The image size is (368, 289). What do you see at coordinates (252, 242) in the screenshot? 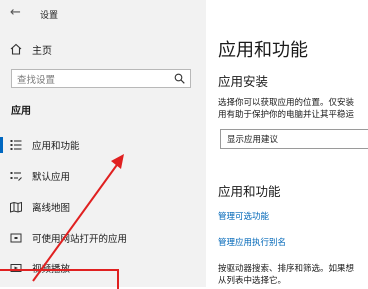
I see `app-execution-aliases-link: 管理应用执行别名` at bounding box center [252, 242].